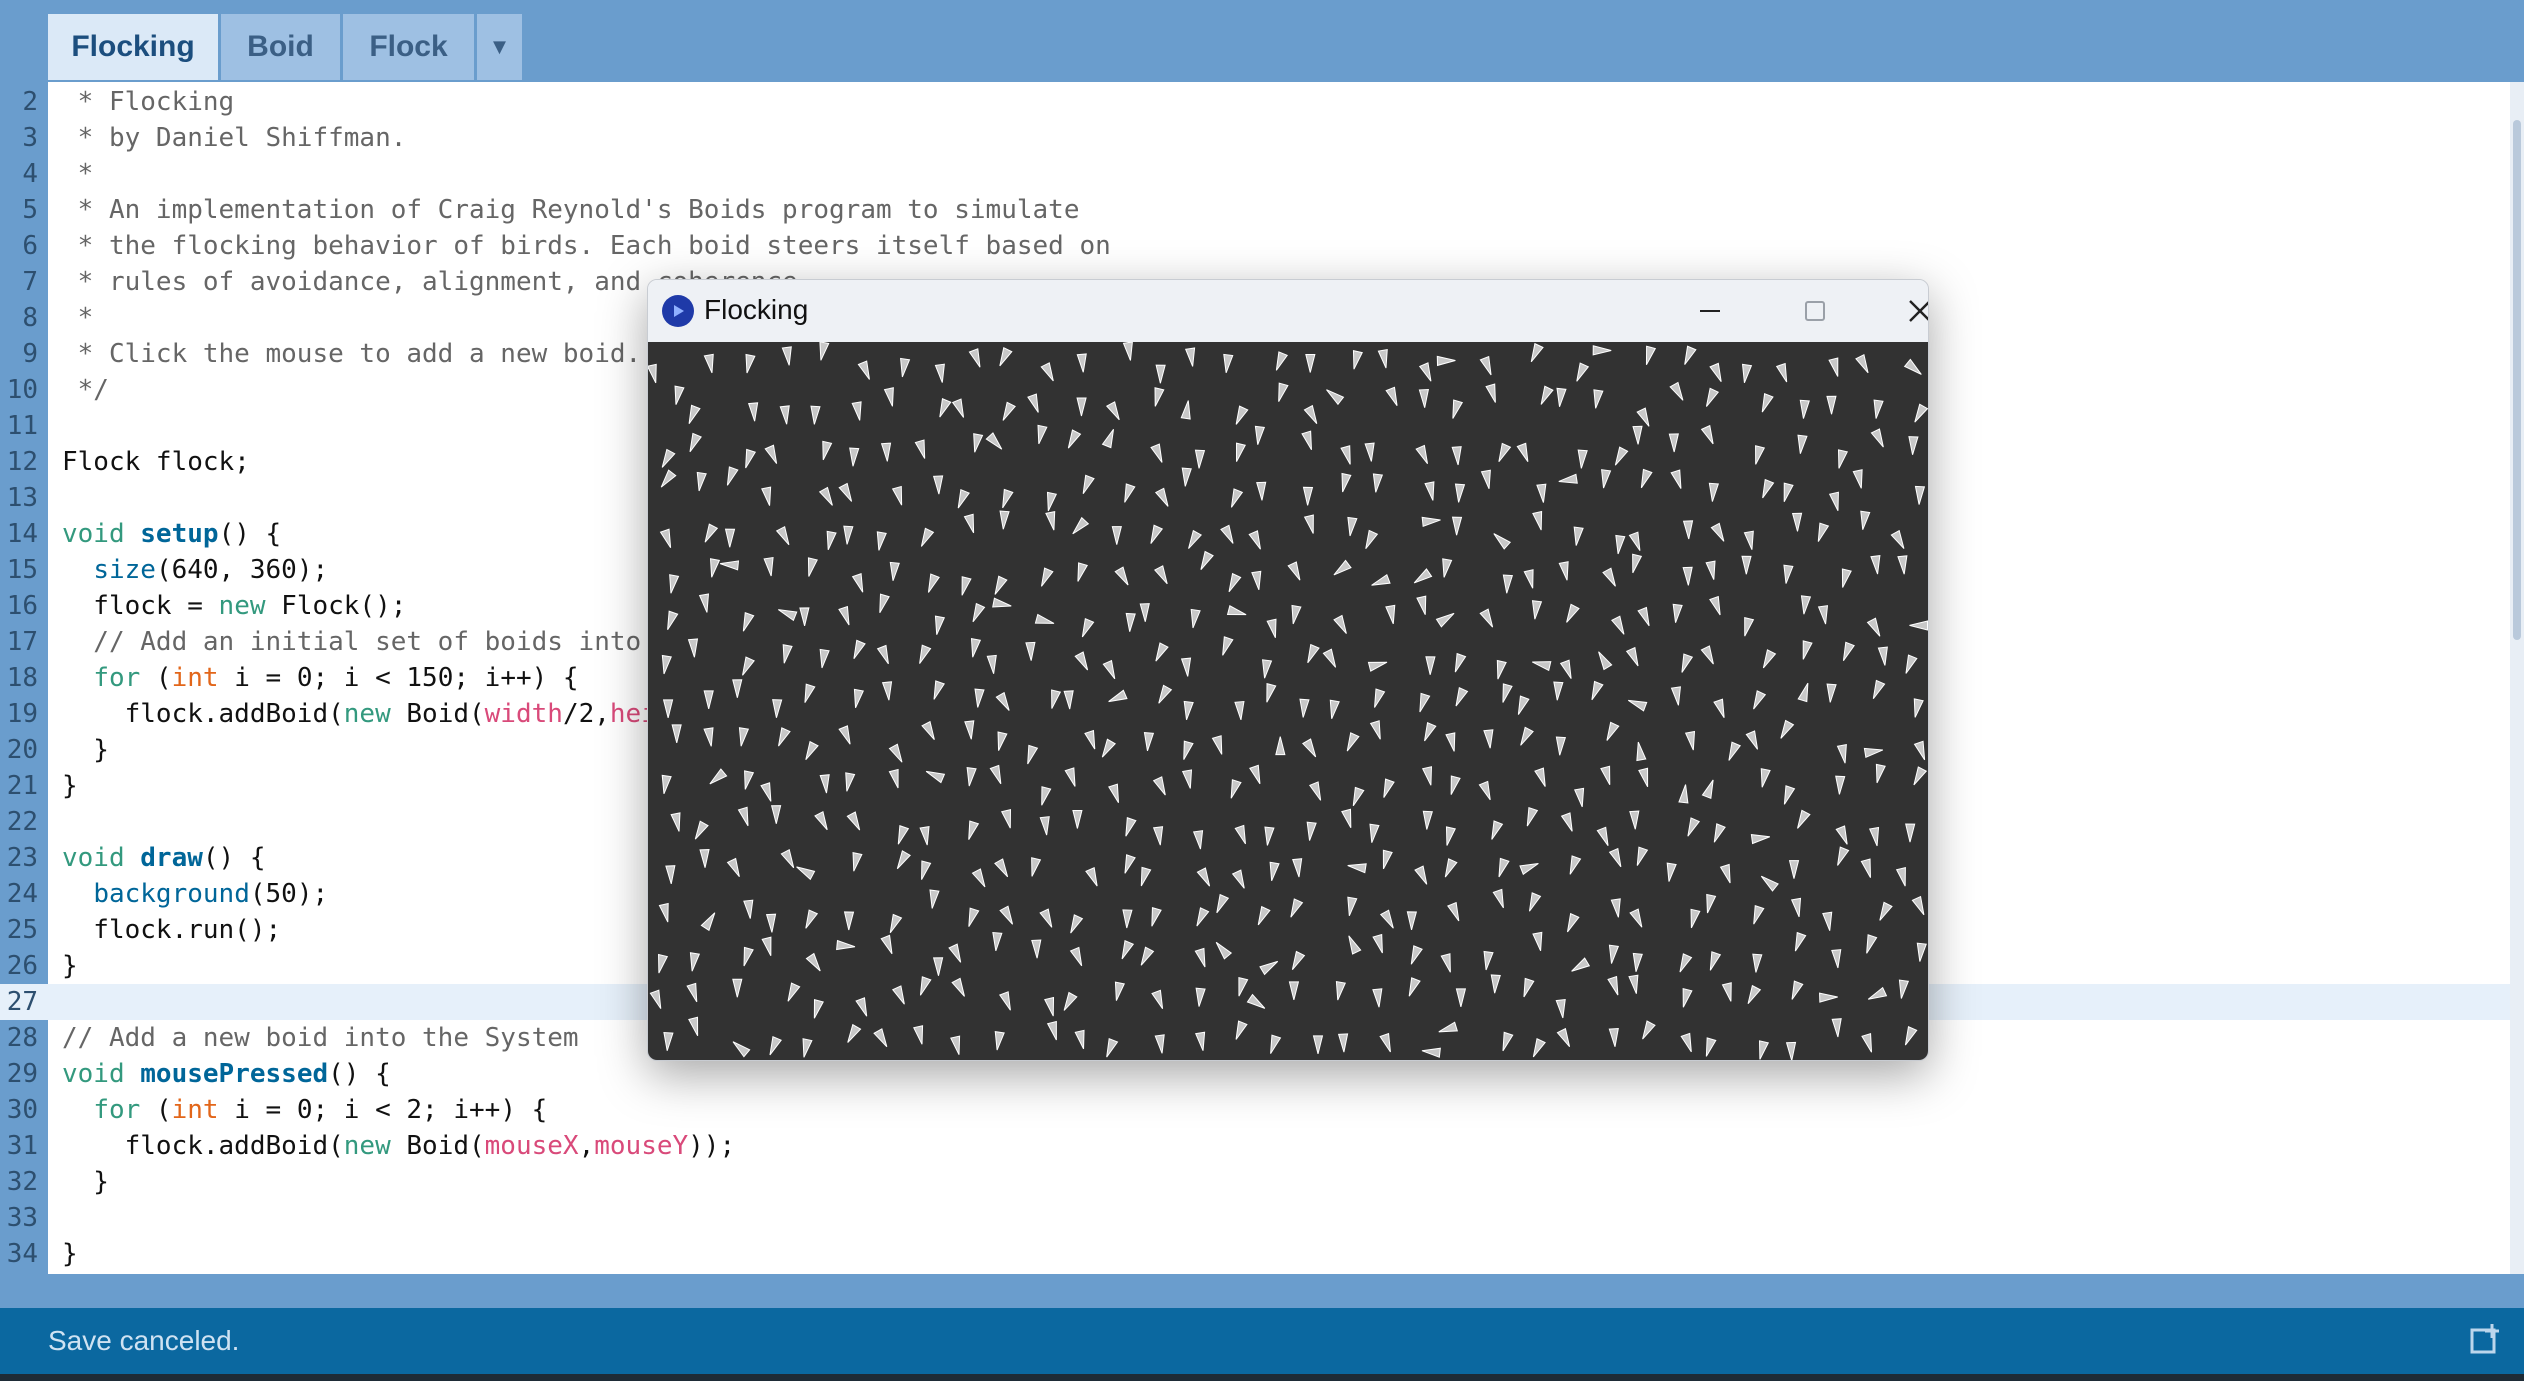  What do you see at coordinates (101, 534) in the screenshot?
I see `code-token: void` at bounding box center [101, 534].